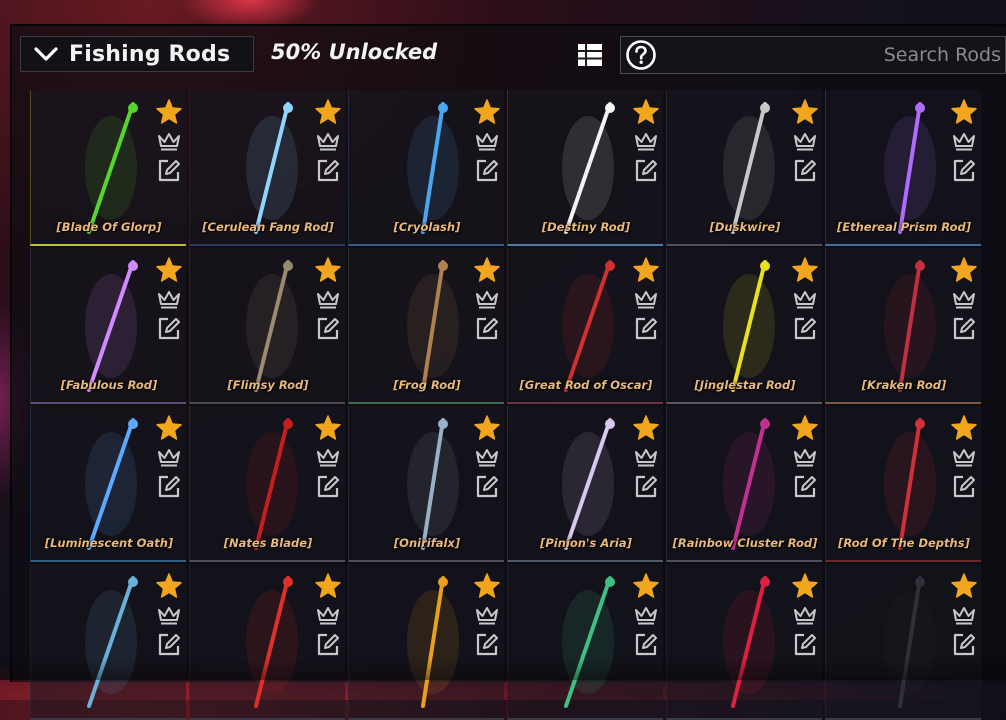 This screenshot has width=1006, height=720. I want to click on rod-card: [Duskwire], so click(744, 168).